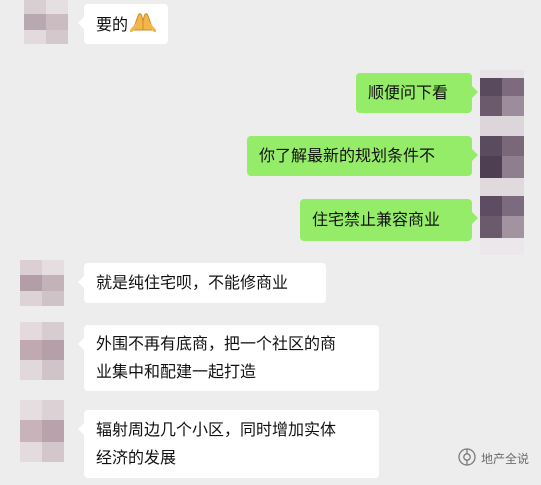 Image resolution: width=541 pixels, height=485 pixels. I want to click on message-text-line-2: 业集中和配建一起打造, so click(176, 371).